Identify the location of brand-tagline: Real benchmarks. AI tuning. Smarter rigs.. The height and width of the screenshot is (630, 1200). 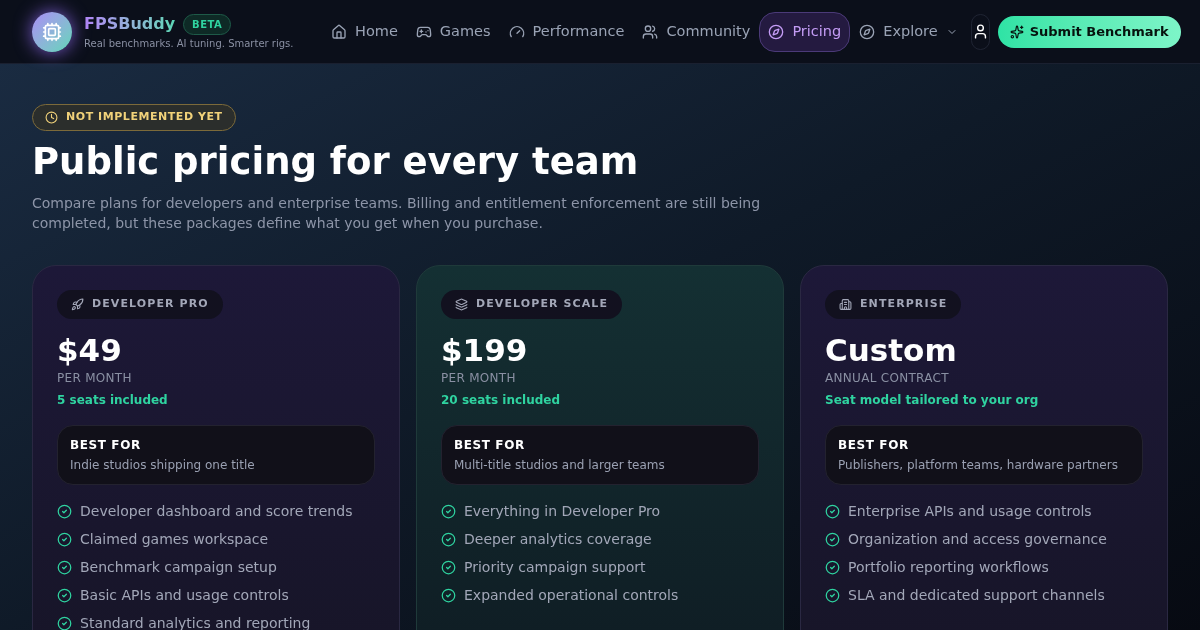
(189, 44).